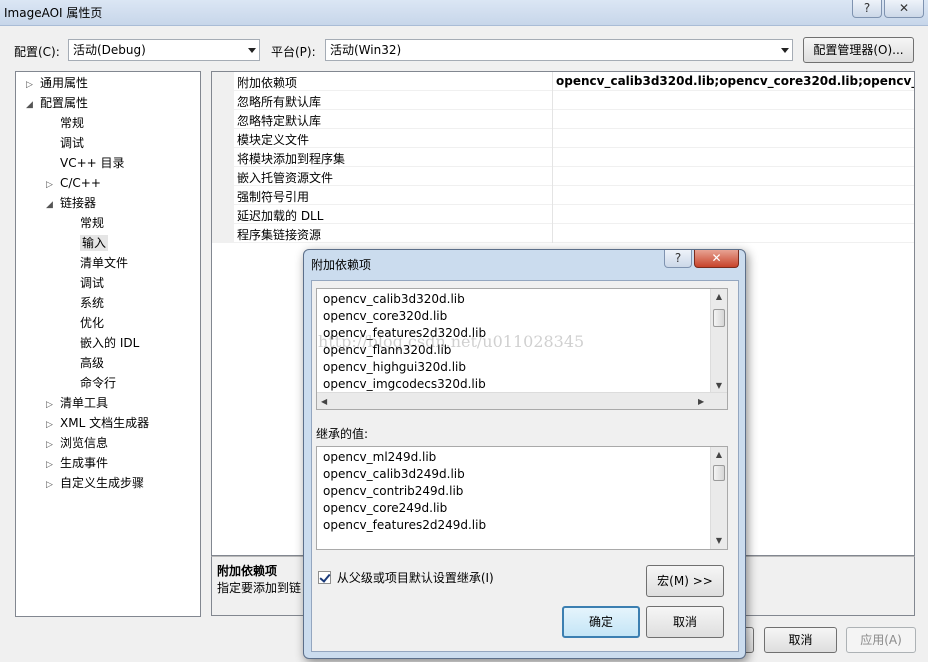  I want to click on property-row: 忽略所有默认库, so click(563, 100).